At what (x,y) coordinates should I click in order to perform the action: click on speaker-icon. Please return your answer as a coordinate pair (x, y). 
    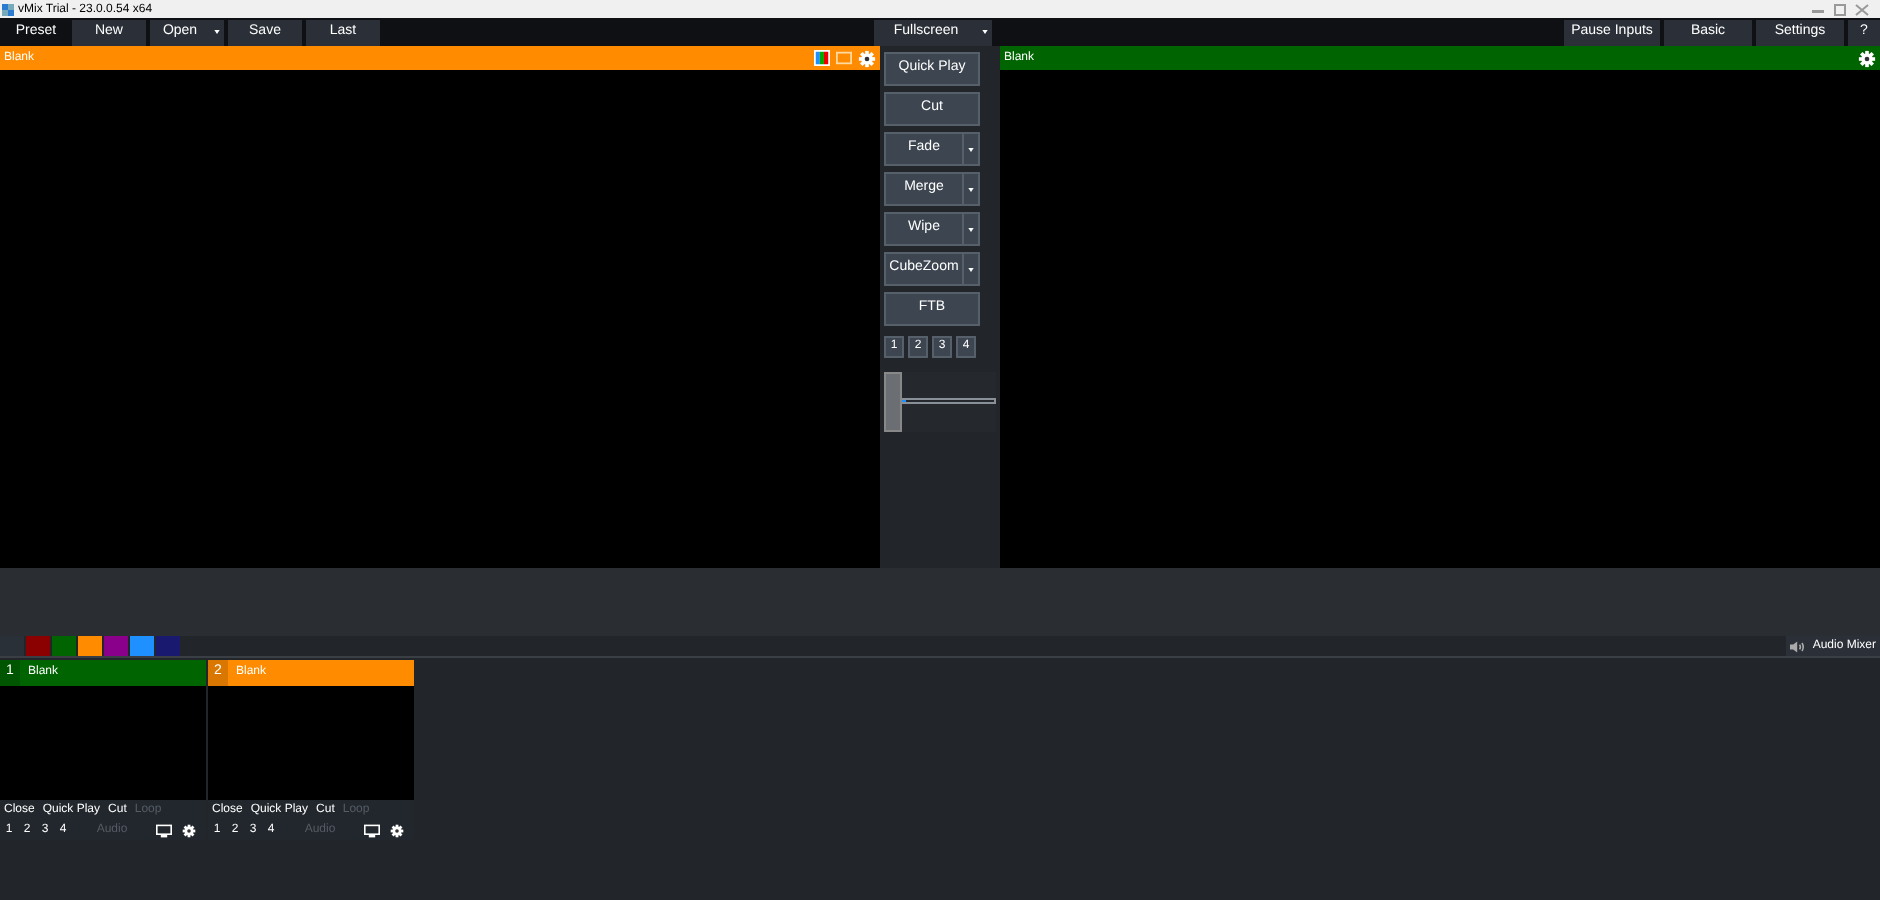
    Looking at the image, I should click on (1798, 646).